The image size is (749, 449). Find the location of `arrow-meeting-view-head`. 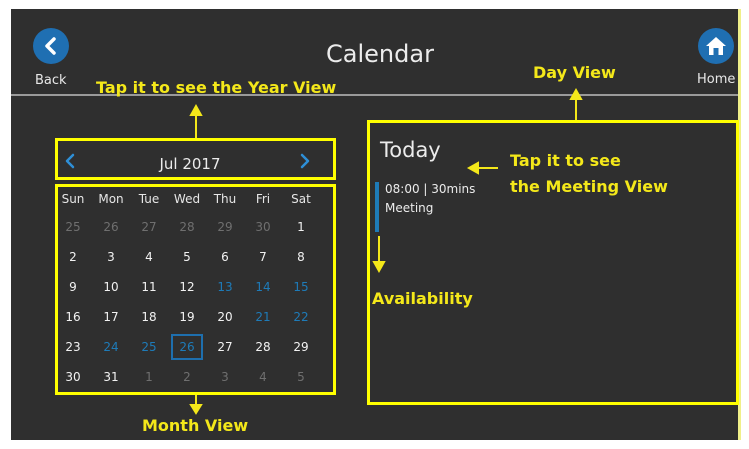

arrow-meeting-view-head is located at coordinates (472, 168).